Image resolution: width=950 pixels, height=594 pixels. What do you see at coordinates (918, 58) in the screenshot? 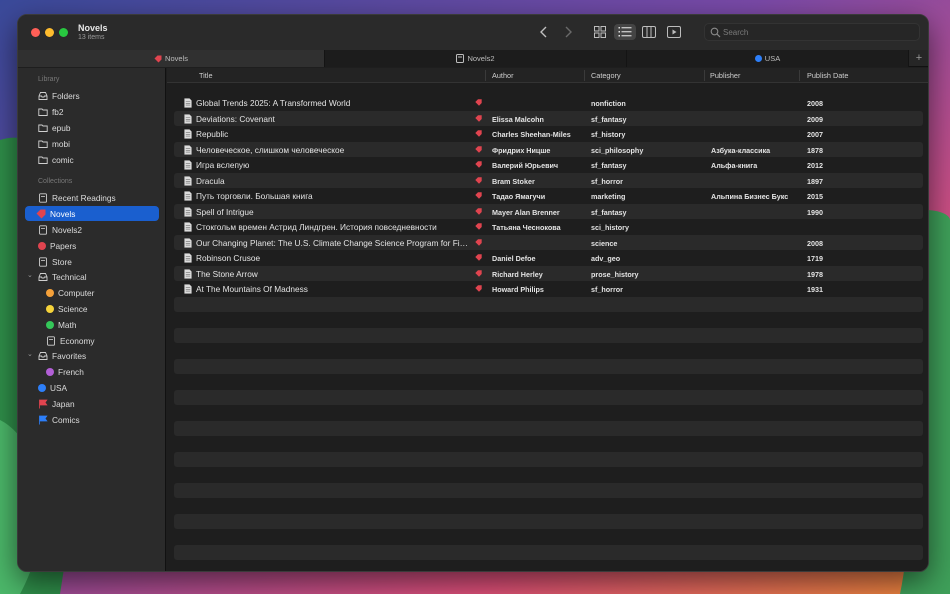
I see `add-tab-button: +` at bounding box center [918, 58].